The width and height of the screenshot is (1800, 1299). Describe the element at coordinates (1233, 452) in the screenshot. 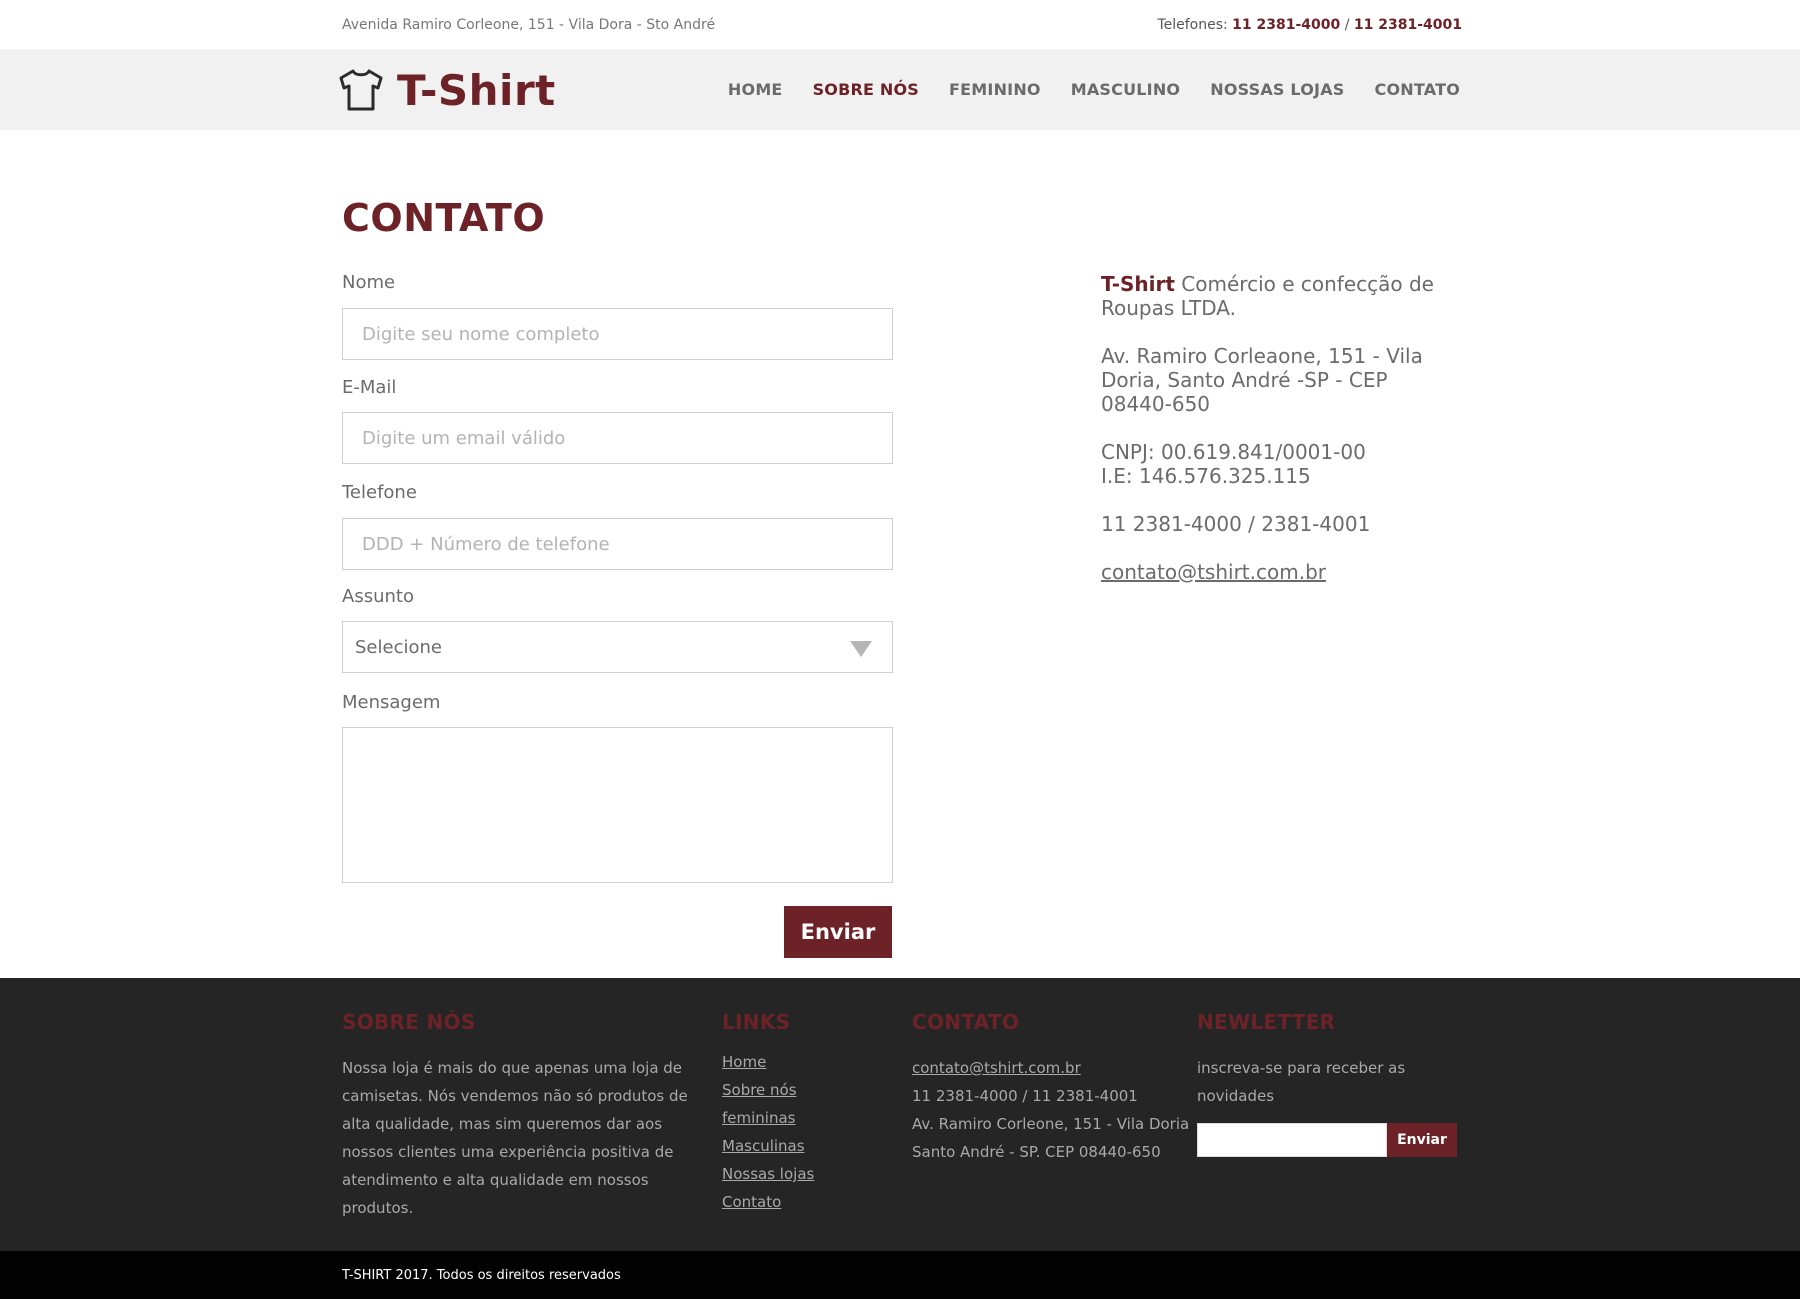

I see `company-cnpj: CNPJ: 00.619.841/0001-00` at that location.